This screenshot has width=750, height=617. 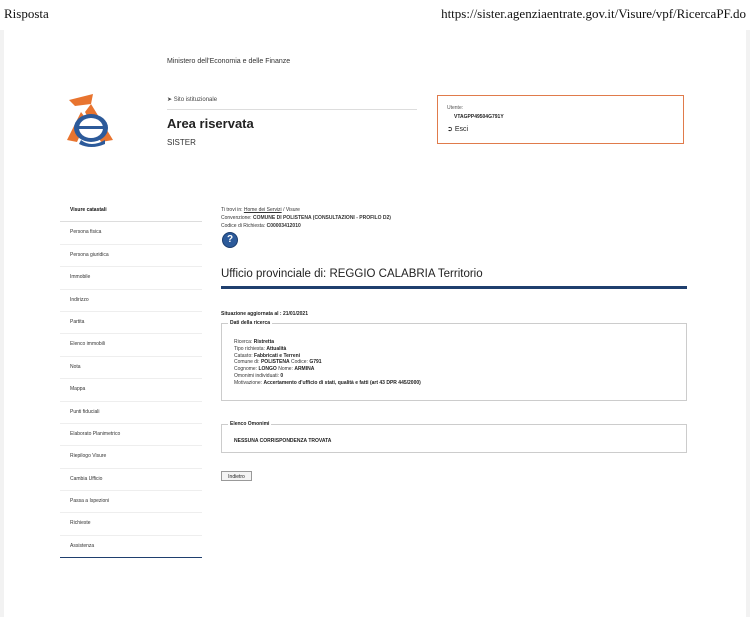 What do you see at coordinates (236, 476) in the screenshot?
I see `back-button: Indietro` at bounding box center [236, 476].